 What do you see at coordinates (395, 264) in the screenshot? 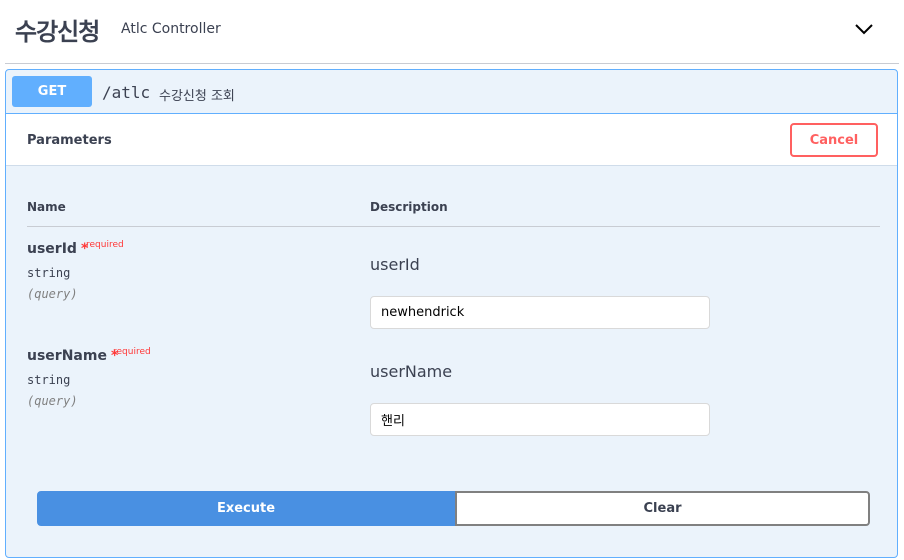
I see `param-description: userId` at bounding box center [395, 264].